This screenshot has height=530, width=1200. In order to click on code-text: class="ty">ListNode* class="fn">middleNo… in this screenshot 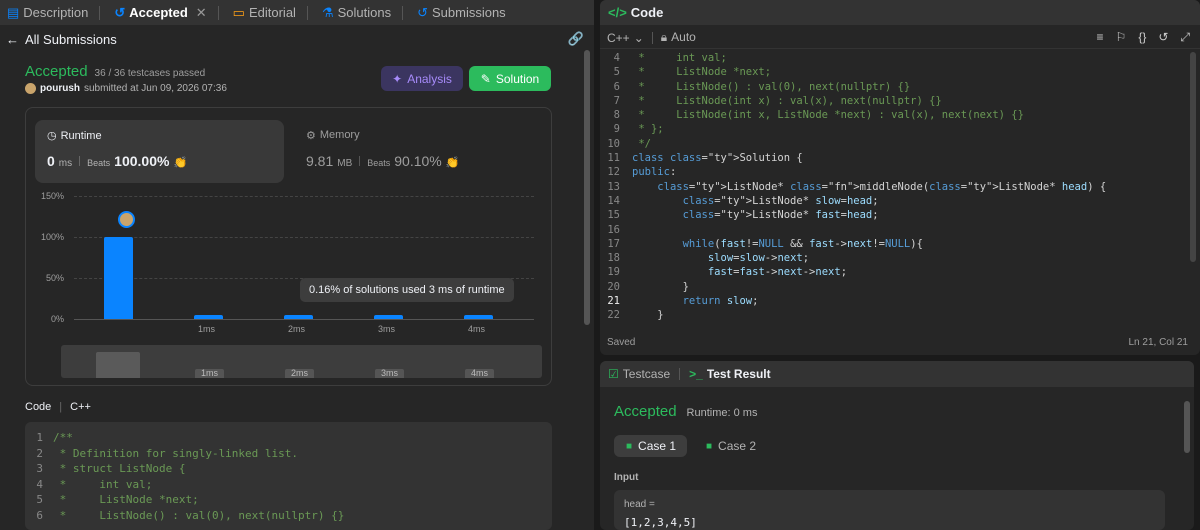, I will do `click(882, 186)`.